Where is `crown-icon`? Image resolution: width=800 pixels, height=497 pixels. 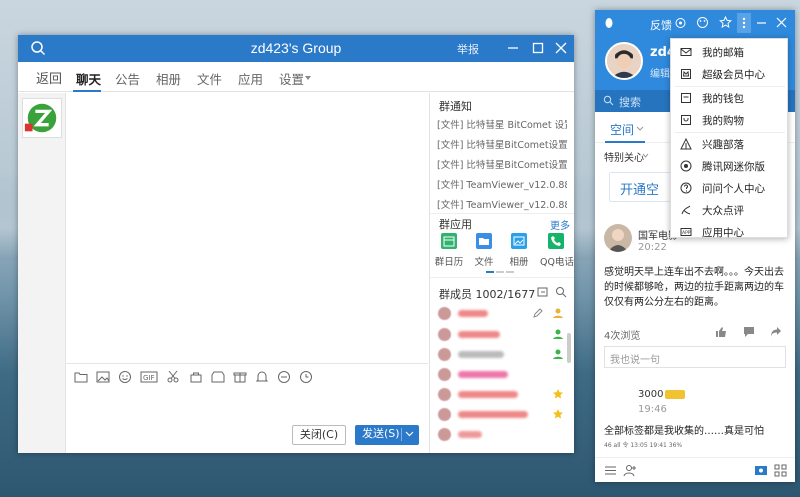 crown-icon is located at coordinates (686, 74).